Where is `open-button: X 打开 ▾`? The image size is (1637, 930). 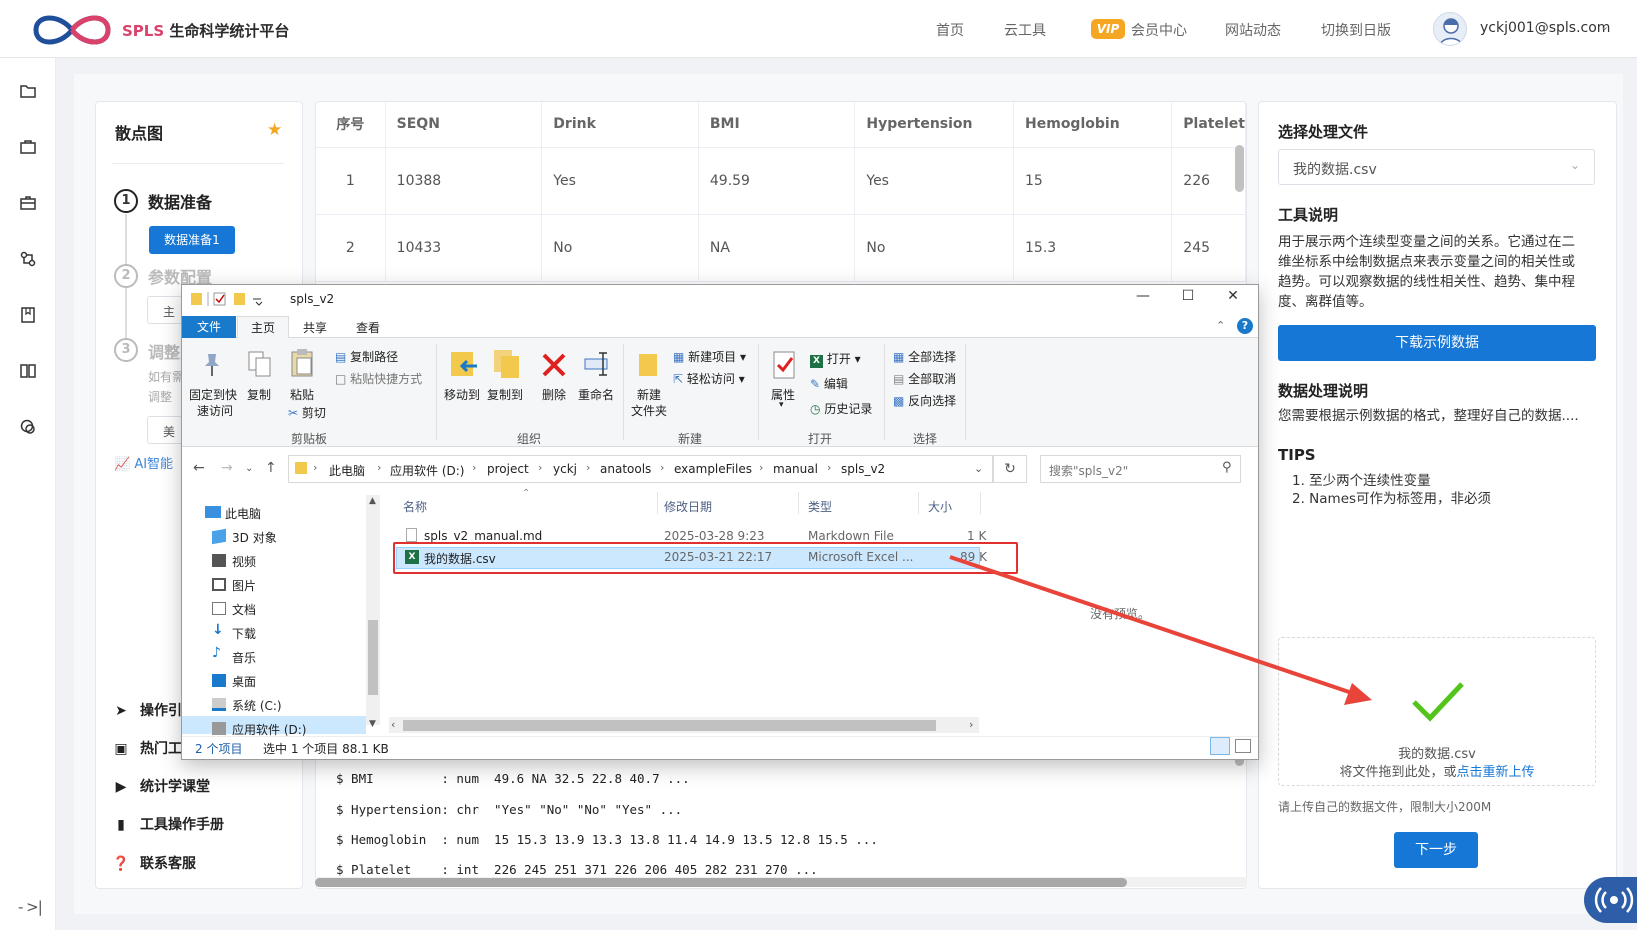
open-button: X 打开 ▾ is located at coordinates (835, 359).